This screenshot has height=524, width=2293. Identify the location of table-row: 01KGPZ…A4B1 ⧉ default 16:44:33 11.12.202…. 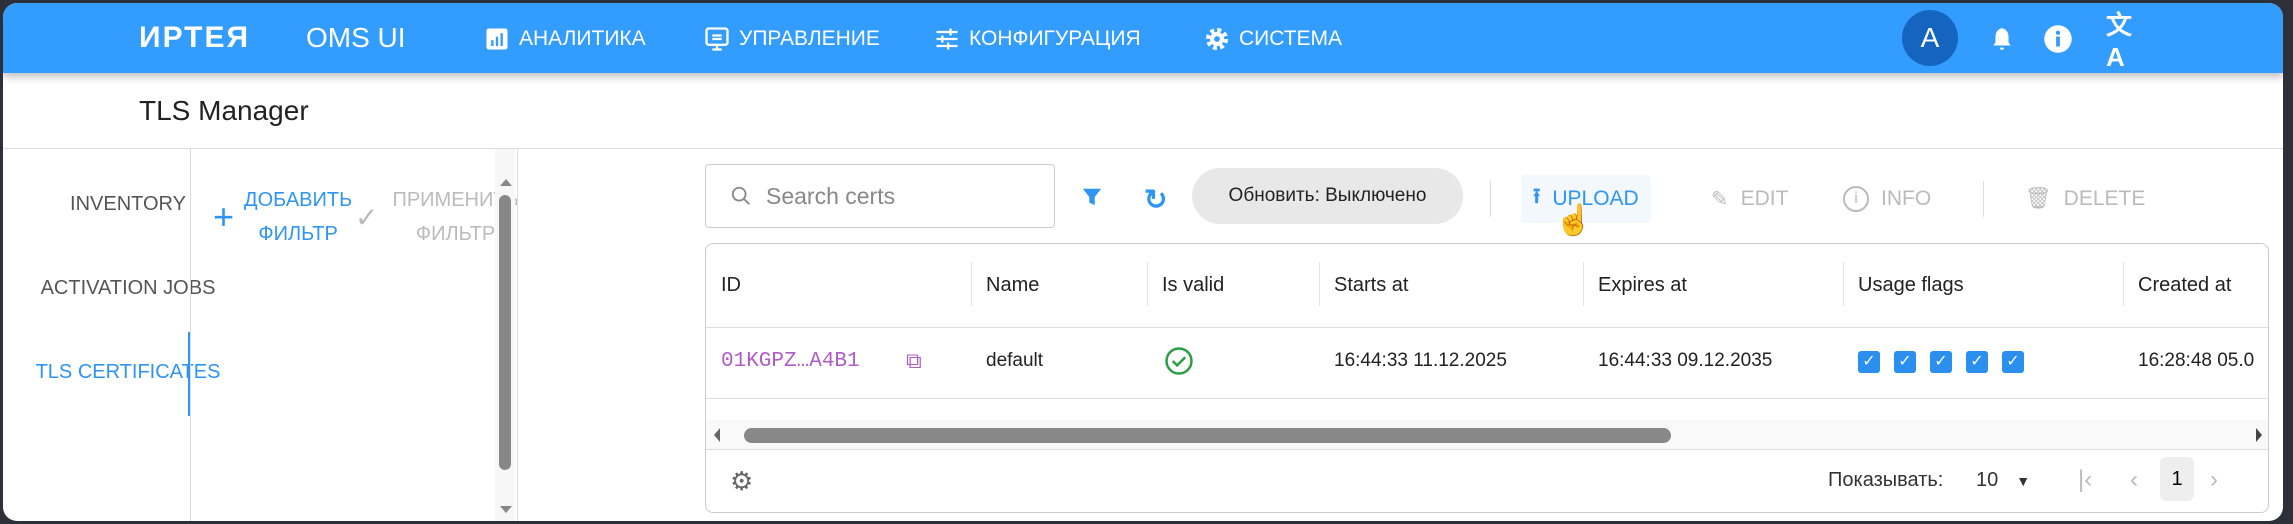
(1487, 363).